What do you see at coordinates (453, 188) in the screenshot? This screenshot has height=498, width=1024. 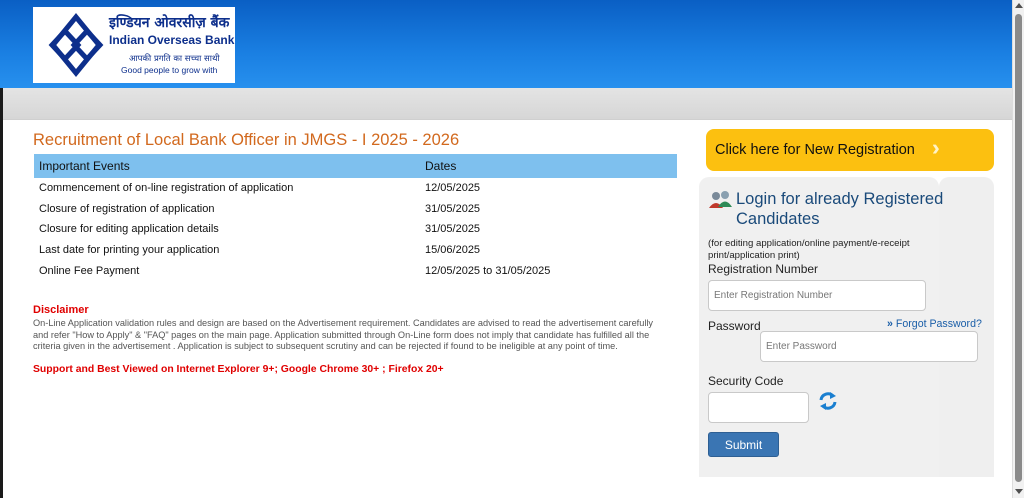 I see `date-cell: 12/05/2025` at bounding box center [453, 188].